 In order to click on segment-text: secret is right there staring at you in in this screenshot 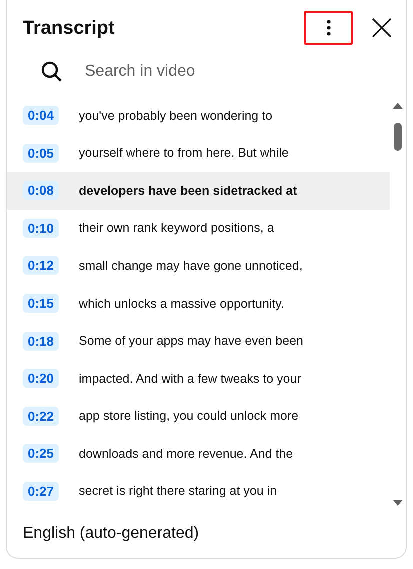, I will do `click(178, 491)`.